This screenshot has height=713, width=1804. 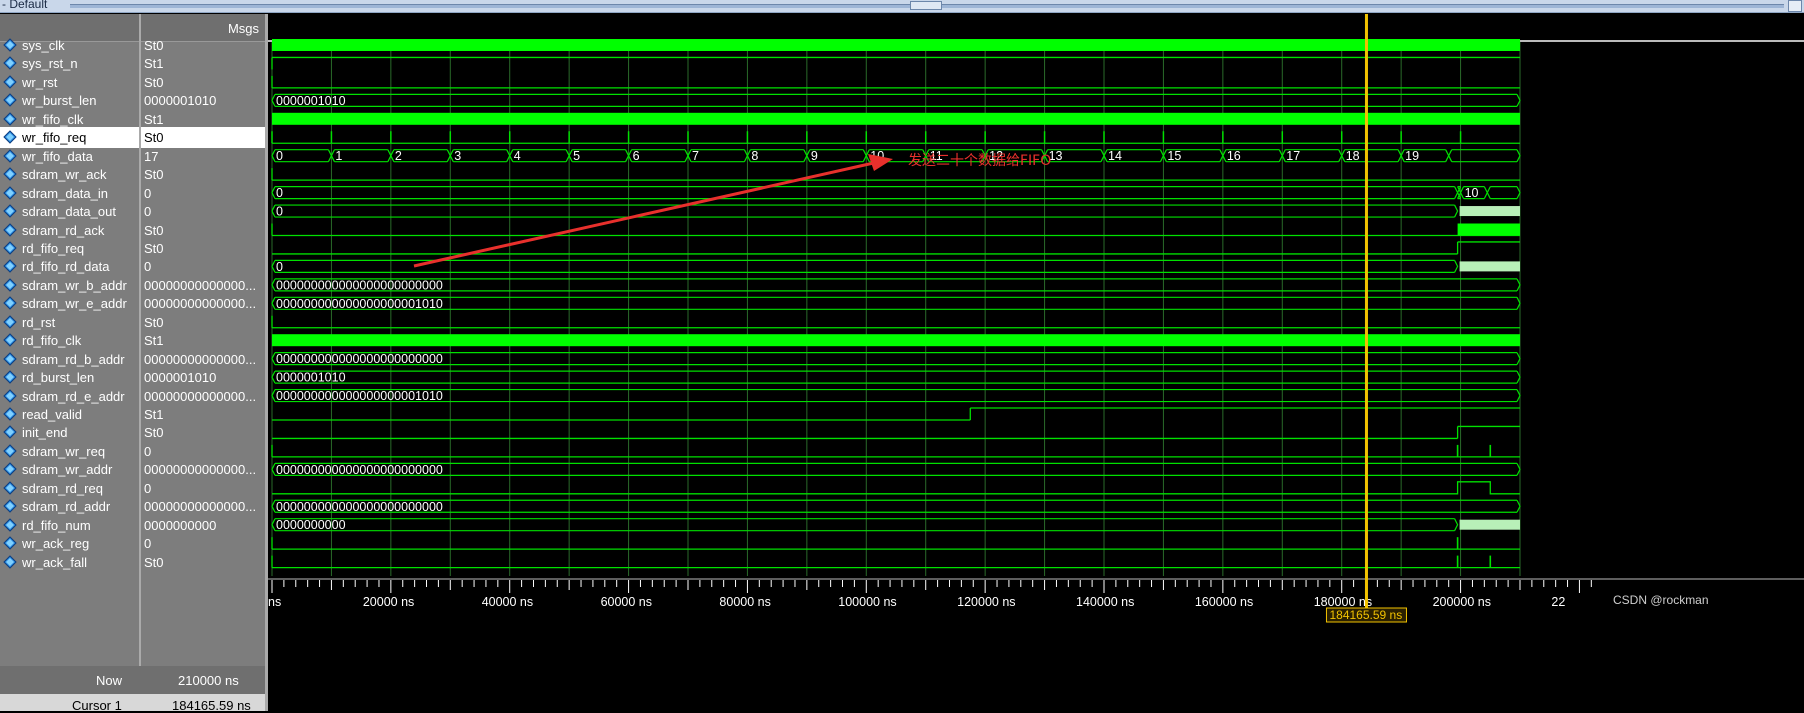 I want to click on ruler-label: 60000 ns, so click(x=626, y=602).